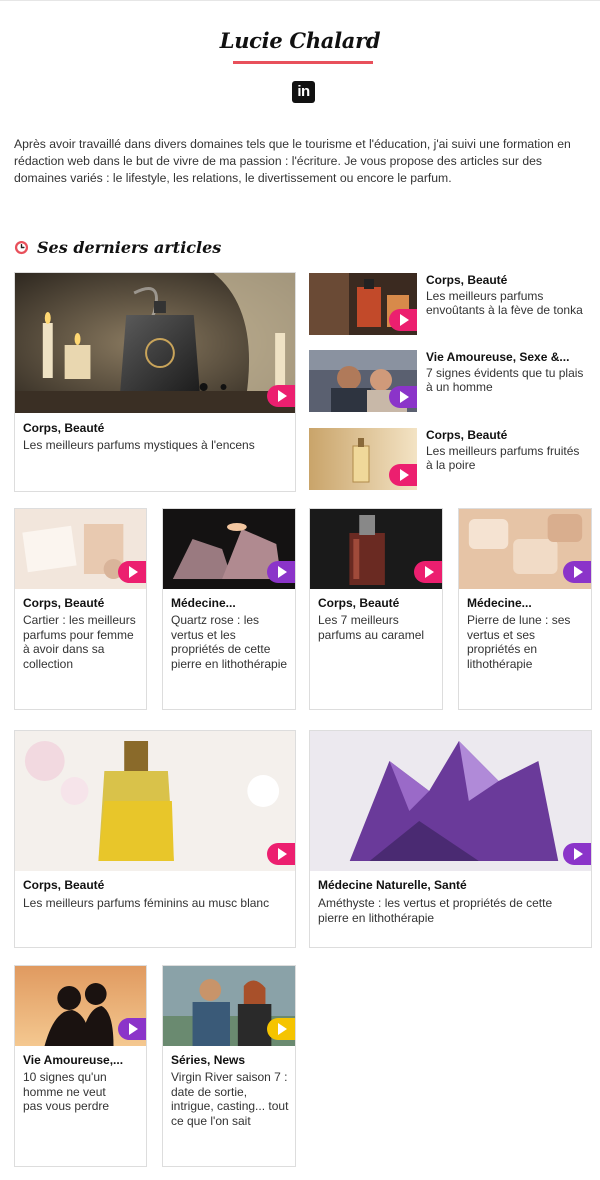 Image resolution: width=600 pixels, height=1180 pixels. What do you see at coordinates (503, 458) in the screenshot?
I see `article-title: Les meilleurs parfums fruités à la poire` at bounding box center [503, 458].